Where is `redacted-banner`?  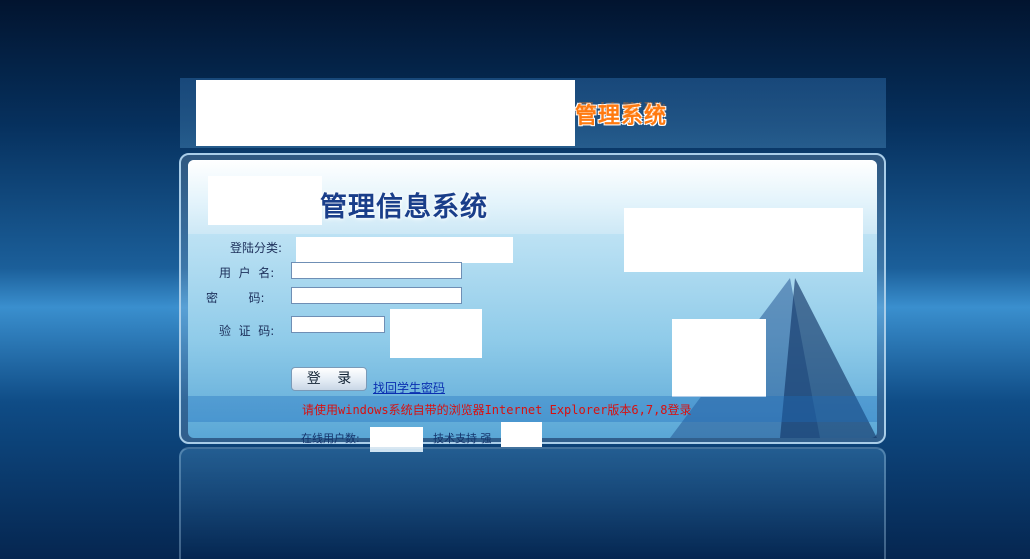 redacted-banner is located at coordinates (743, 240).